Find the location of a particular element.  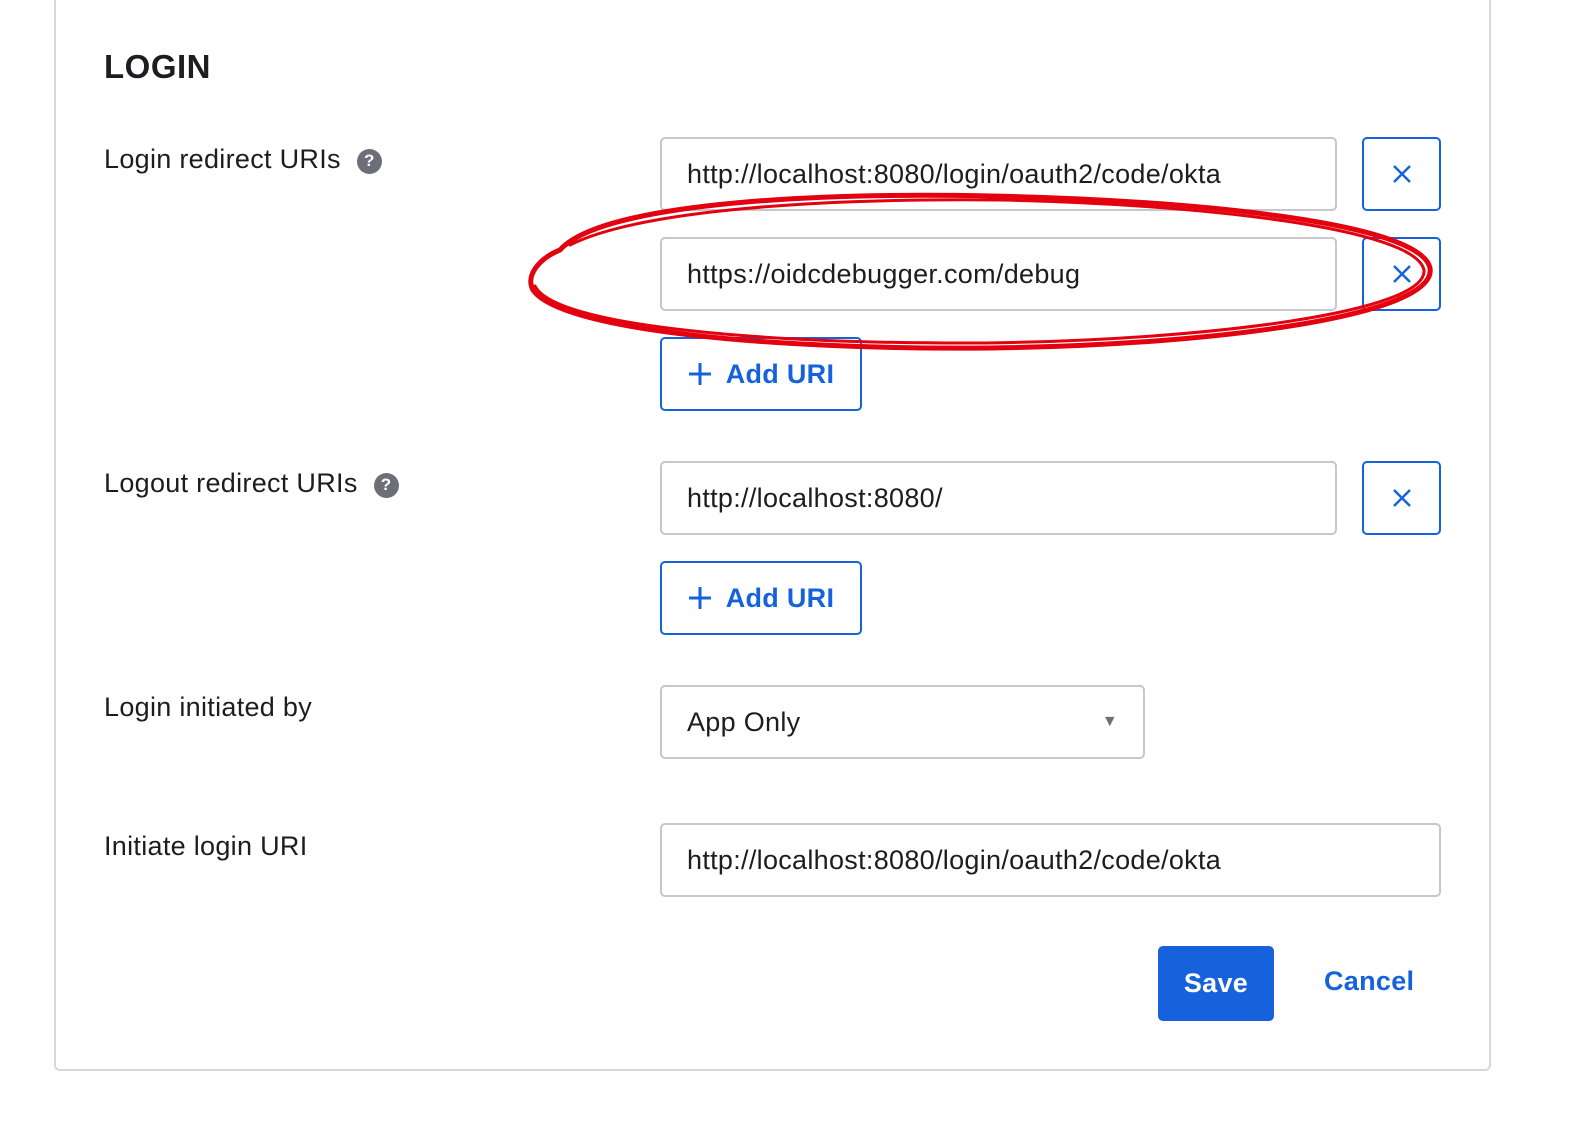

logout-redirect-label-text: Logout redirect URIs is located at coordinates (231, 483).